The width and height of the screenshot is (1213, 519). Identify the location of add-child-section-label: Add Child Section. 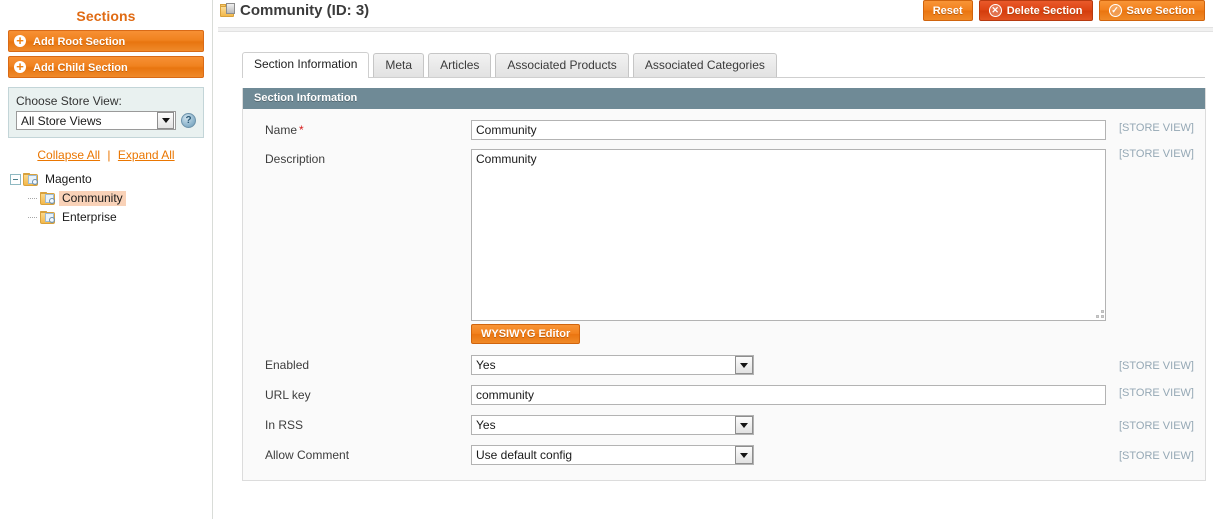
(80, 68).